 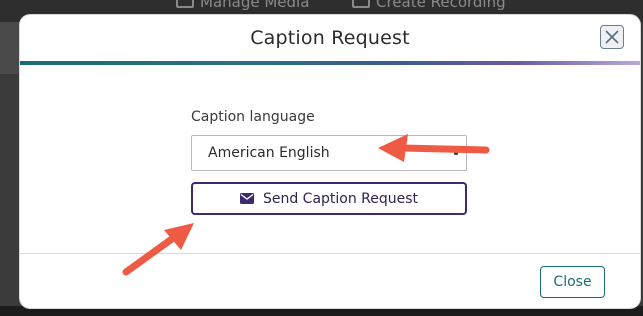 I want to click on create-recording-tab: Create Recording, so click(x=429, y=6).